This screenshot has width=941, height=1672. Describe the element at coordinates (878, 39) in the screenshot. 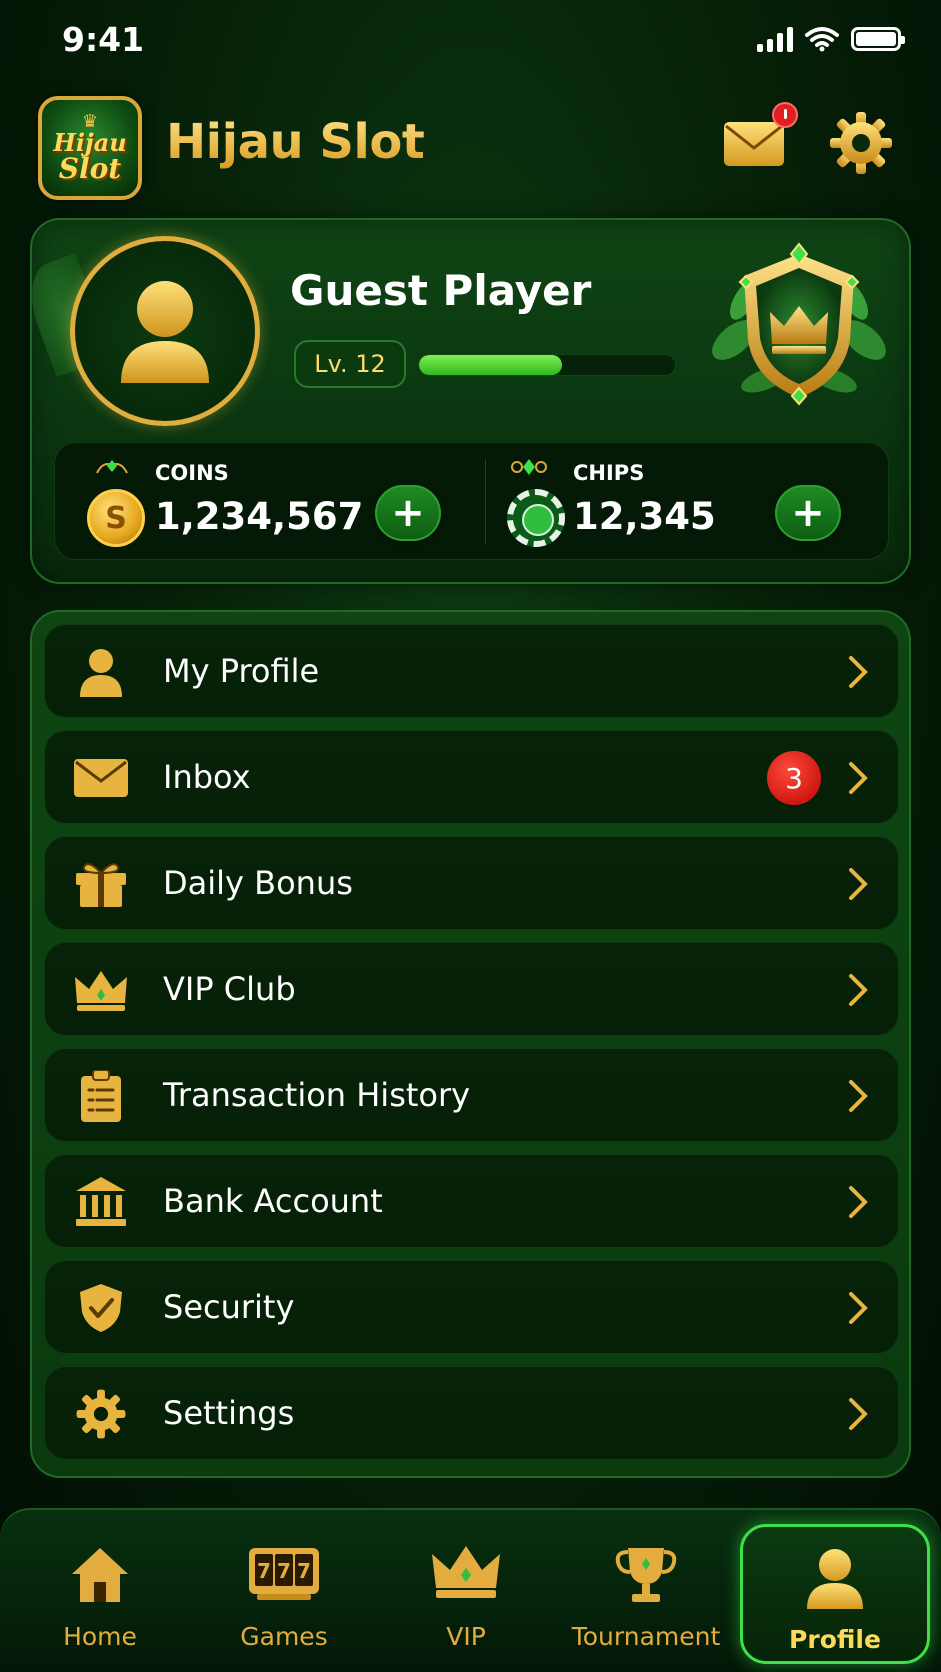

I see `battery-icon` at that location.